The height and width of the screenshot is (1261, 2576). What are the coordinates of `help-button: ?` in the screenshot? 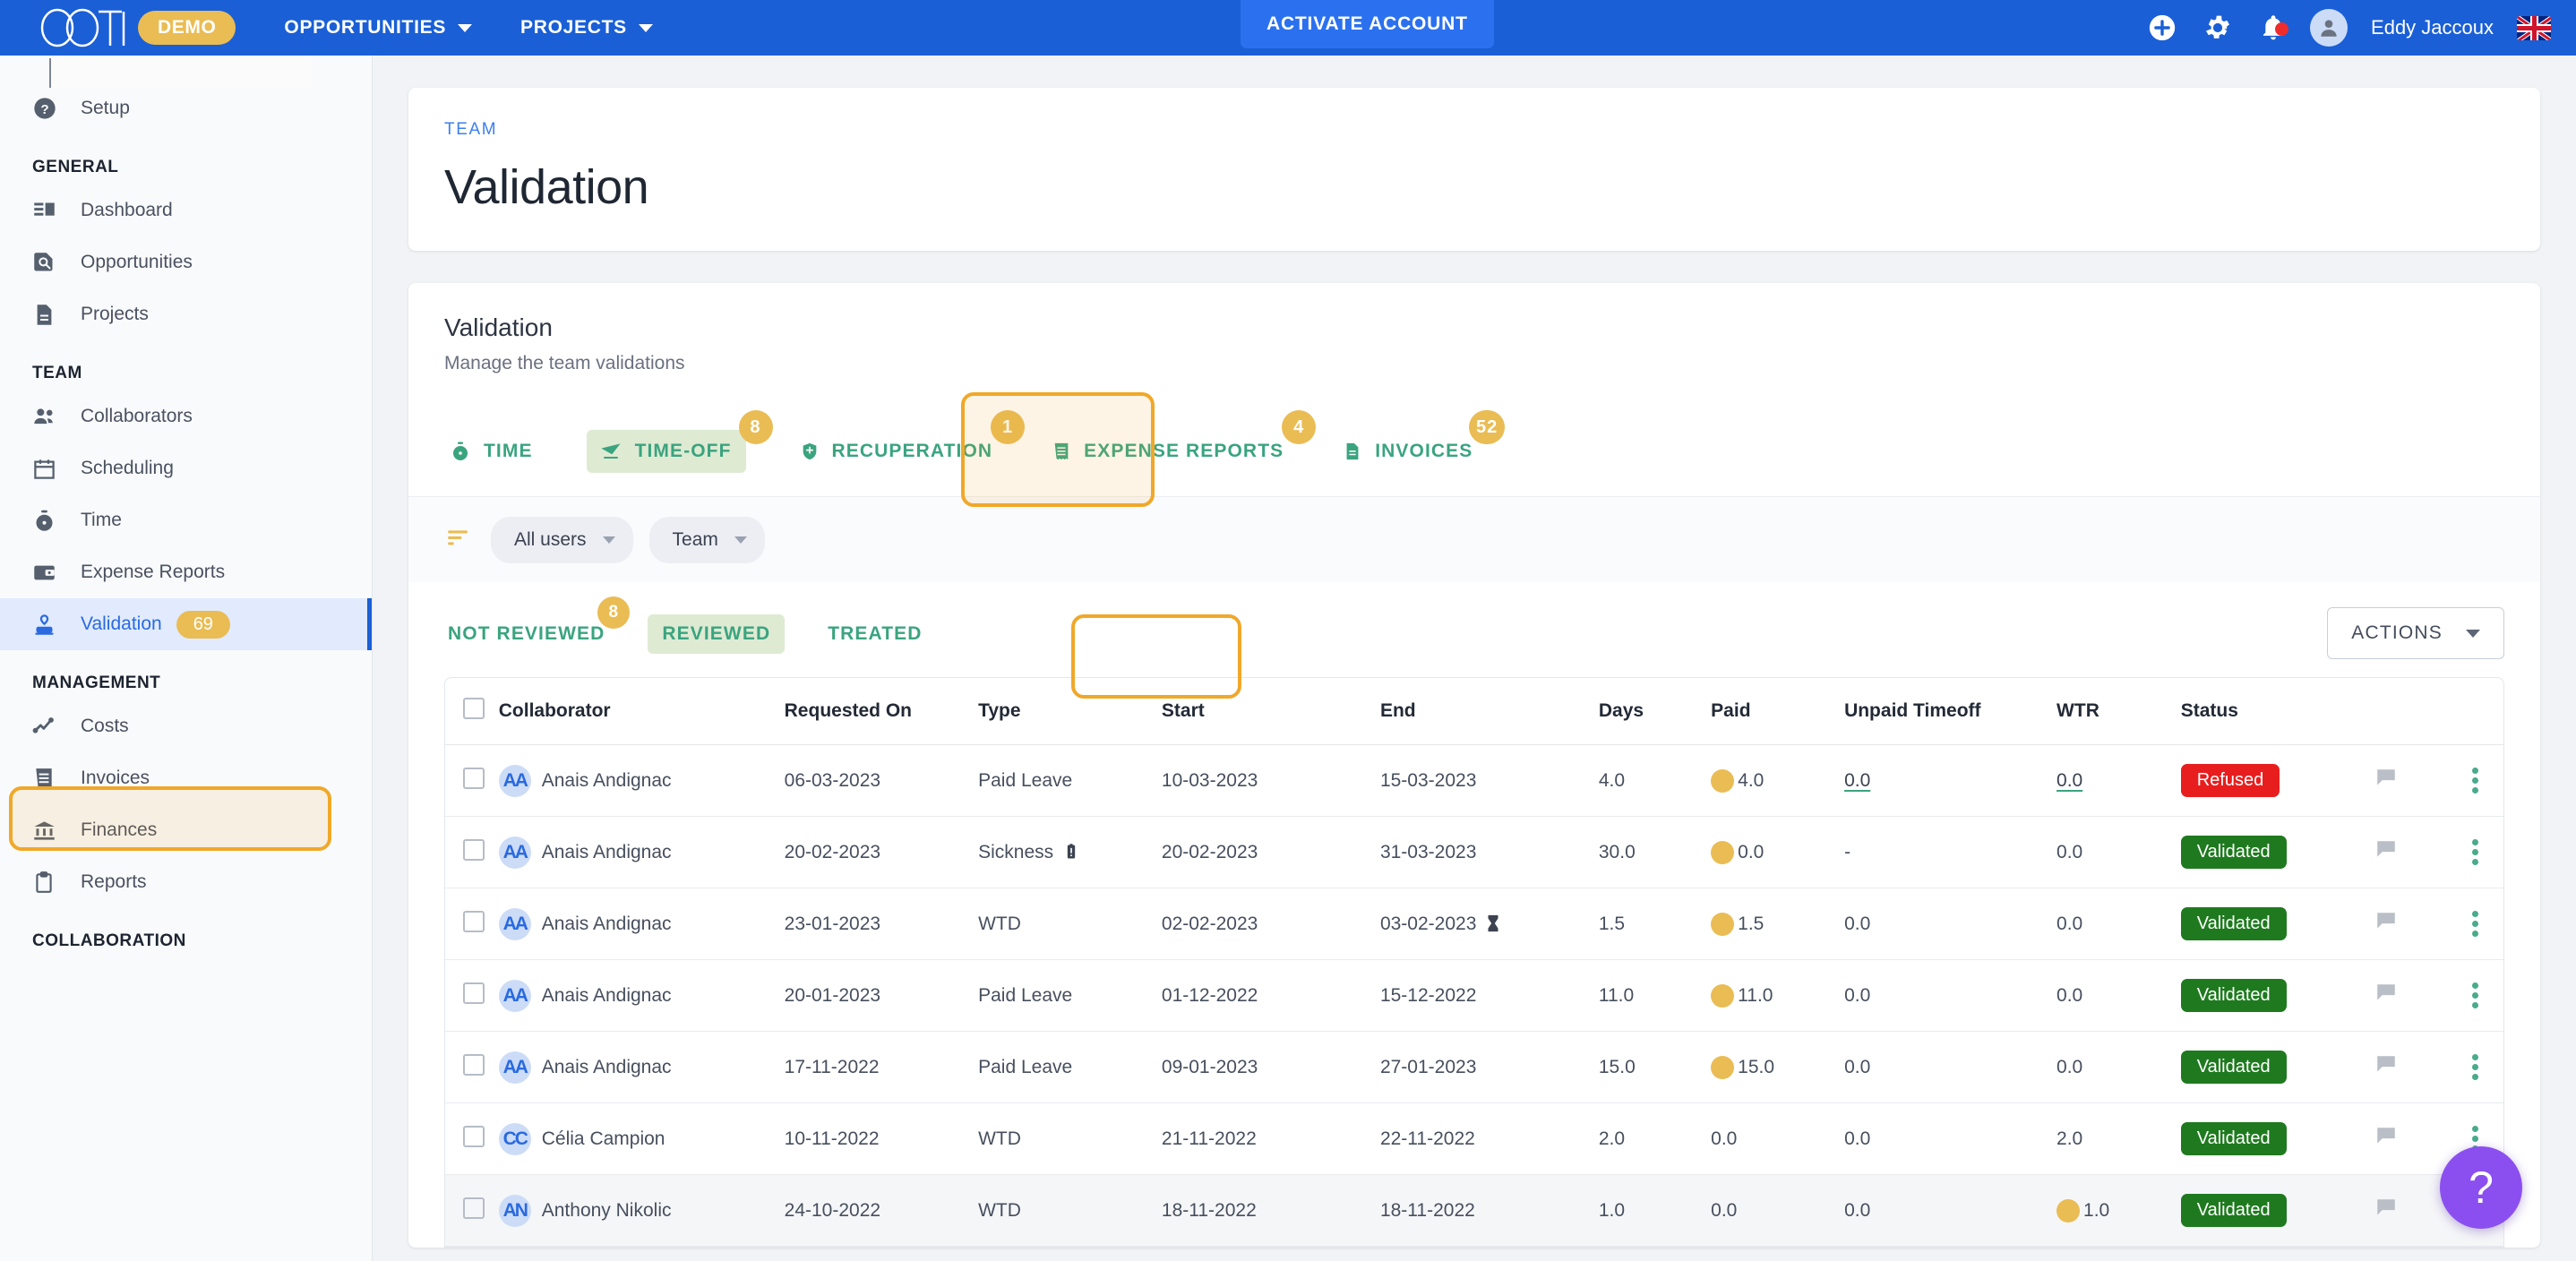 It's located at (2481, 1187).